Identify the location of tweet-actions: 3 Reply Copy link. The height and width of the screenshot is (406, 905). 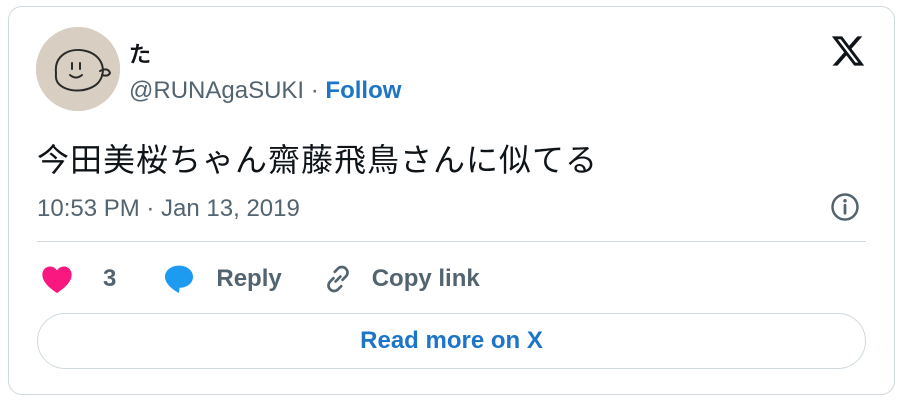
(260, 279).